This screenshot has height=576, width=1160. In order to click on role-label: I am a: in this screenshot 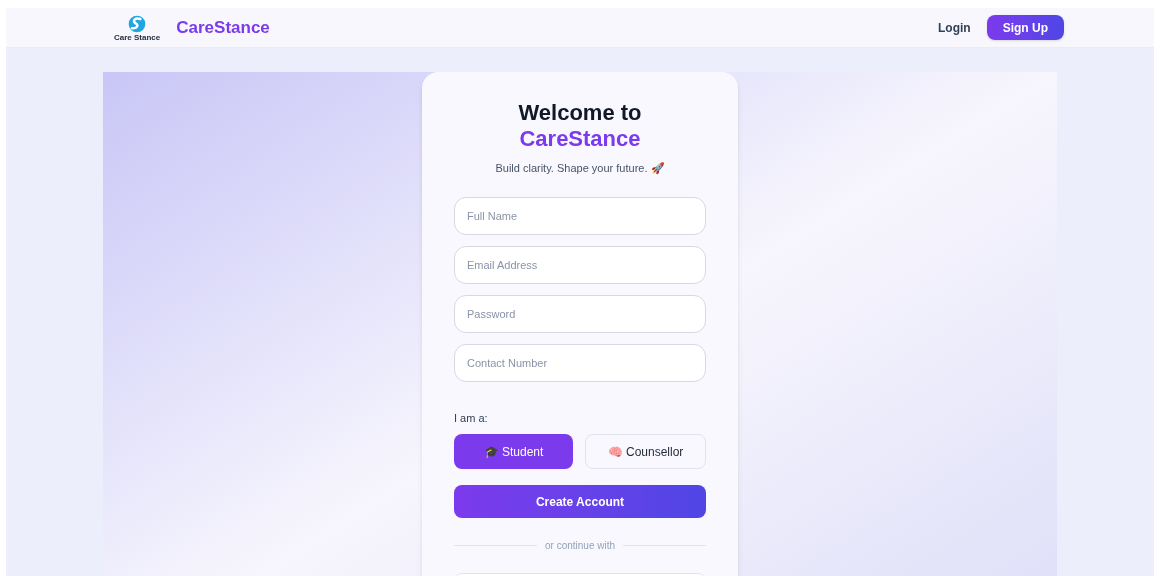, I will do `click(471, 418)`.